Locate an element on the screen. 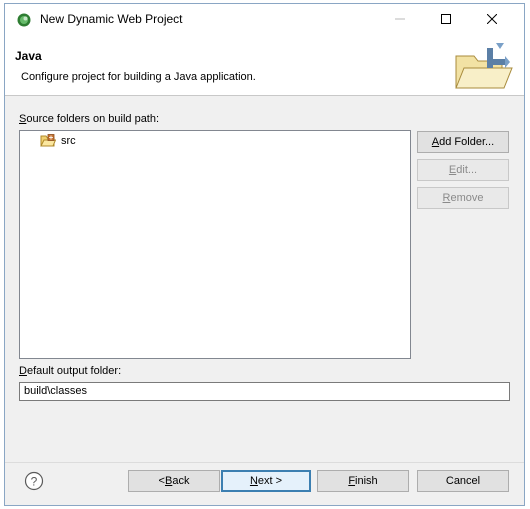 This screenshot has width=530, height=509. remove-button: Remove is located at coordinates (463, 198).